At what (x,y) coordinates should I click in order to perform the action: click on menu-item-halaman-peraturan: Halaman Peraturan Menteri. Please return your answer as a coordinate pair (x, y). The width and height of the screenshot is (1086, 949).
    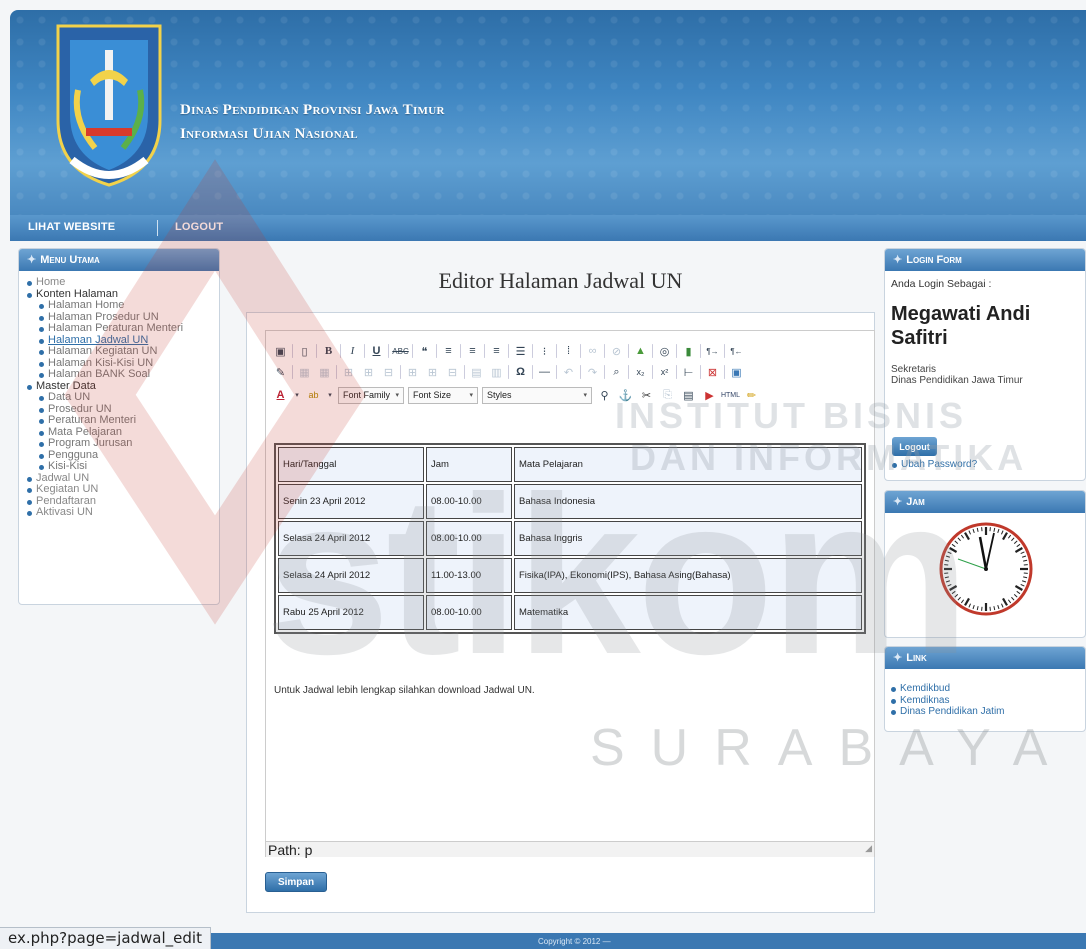
    Looking at the image, I should click on (129, 328).